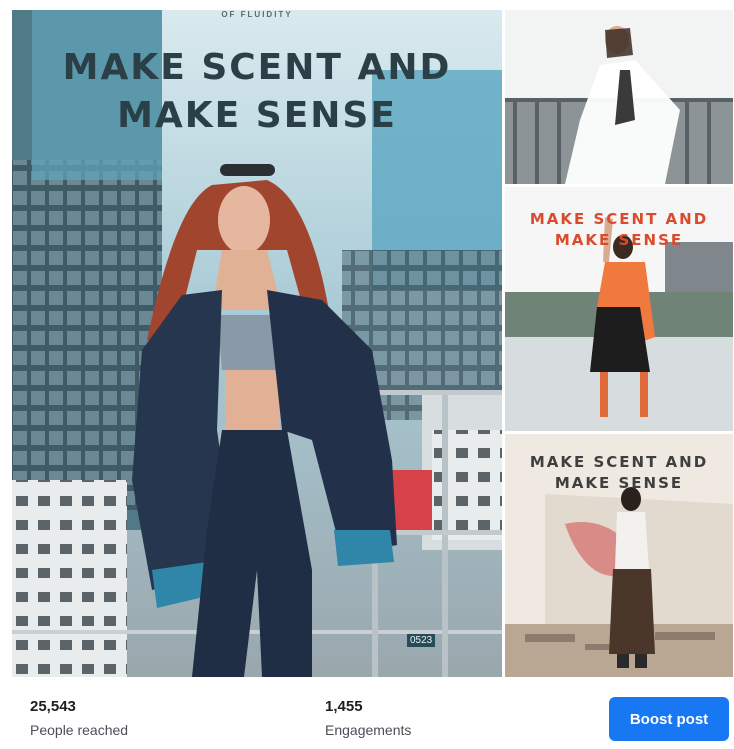 The image size is (734, 749). I want to click on engagements-label: Engagements, so click(368, 730).